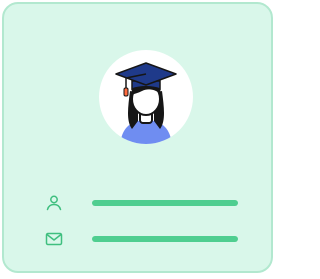 The width and height of the screenshot is (320, 279). I want to click on graduate-avatar-icon, so click(146, 97).